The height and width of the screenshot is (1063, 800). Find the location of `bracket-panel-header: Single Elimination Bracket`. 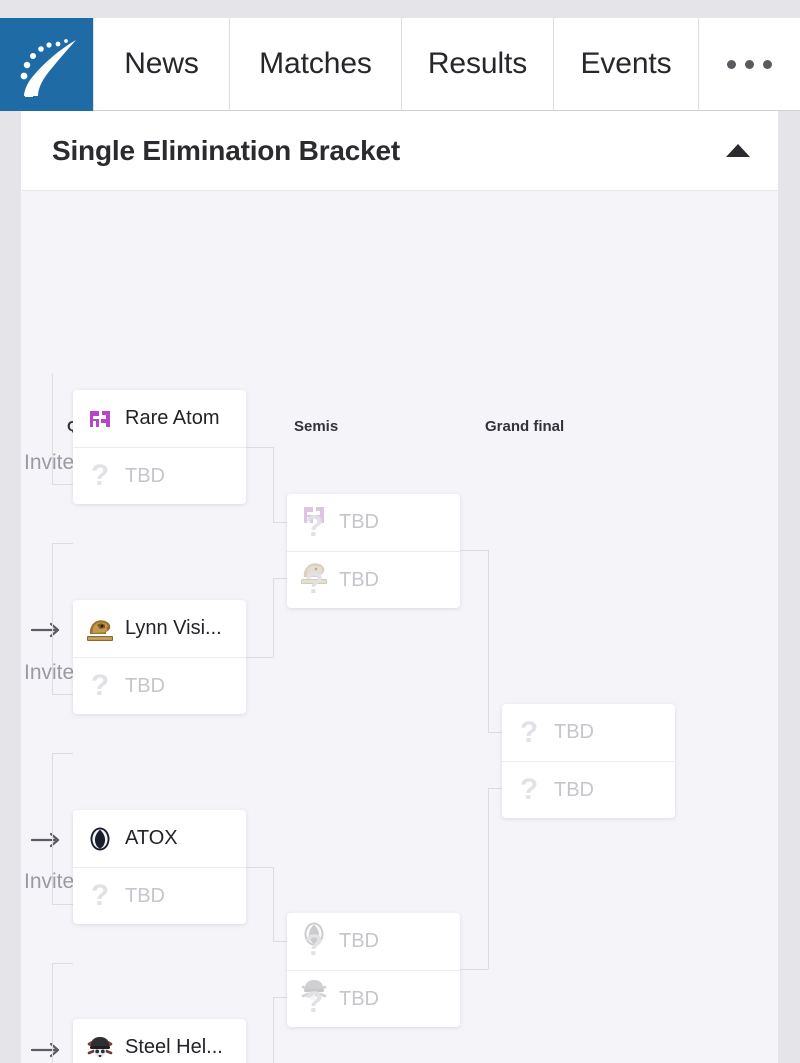

bracket-panel-header: Single Elimination Bracket is located at coordinates (399, 151).